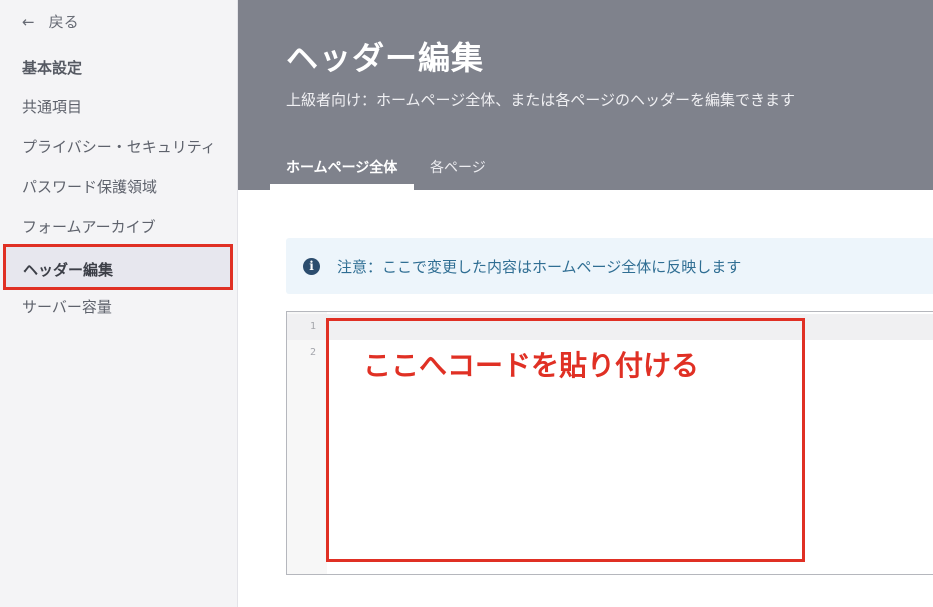 This screenshot has height=607, width=933. I want to click on tab-whole-site: ホームページ全体, so click(341, 167).